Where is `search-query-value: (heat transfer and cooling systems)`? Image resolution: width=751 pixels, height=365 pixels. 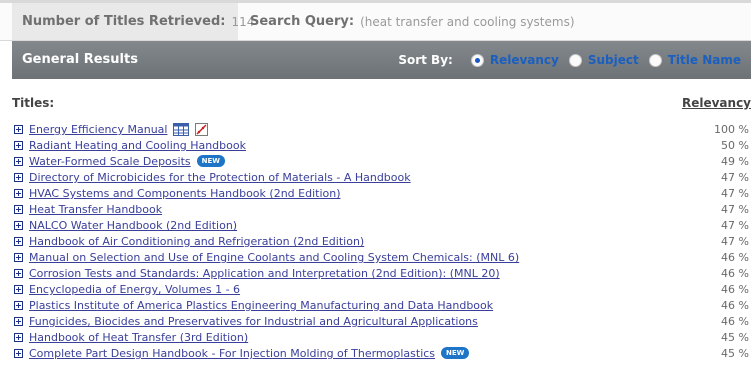
search-query-value: (heat transfer and cooling systems) is located at coordinates (467, 21).